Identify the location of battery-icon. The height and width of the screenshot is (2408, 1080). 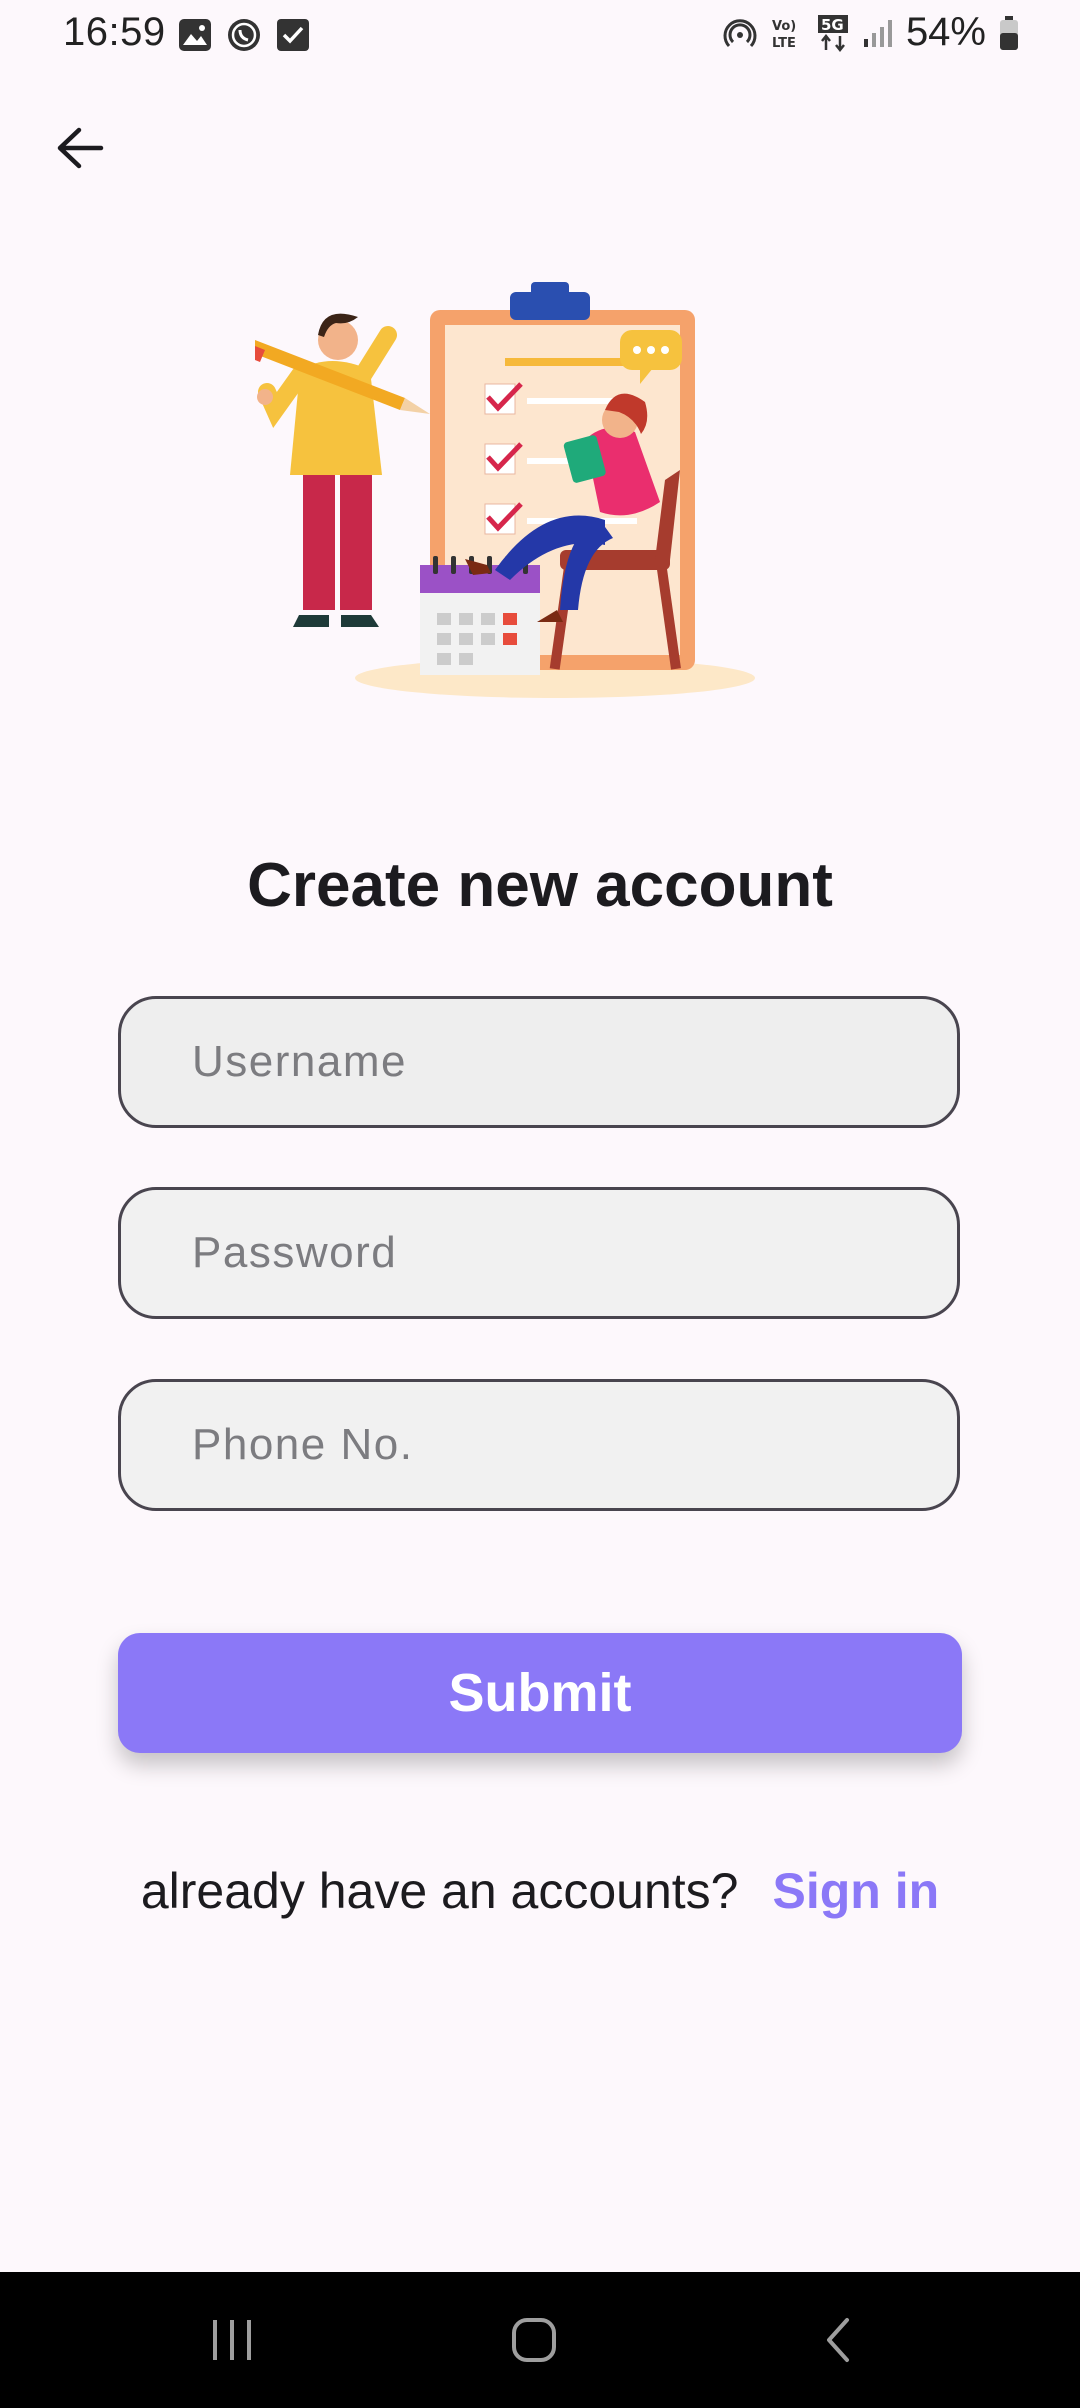
(1009, 32).